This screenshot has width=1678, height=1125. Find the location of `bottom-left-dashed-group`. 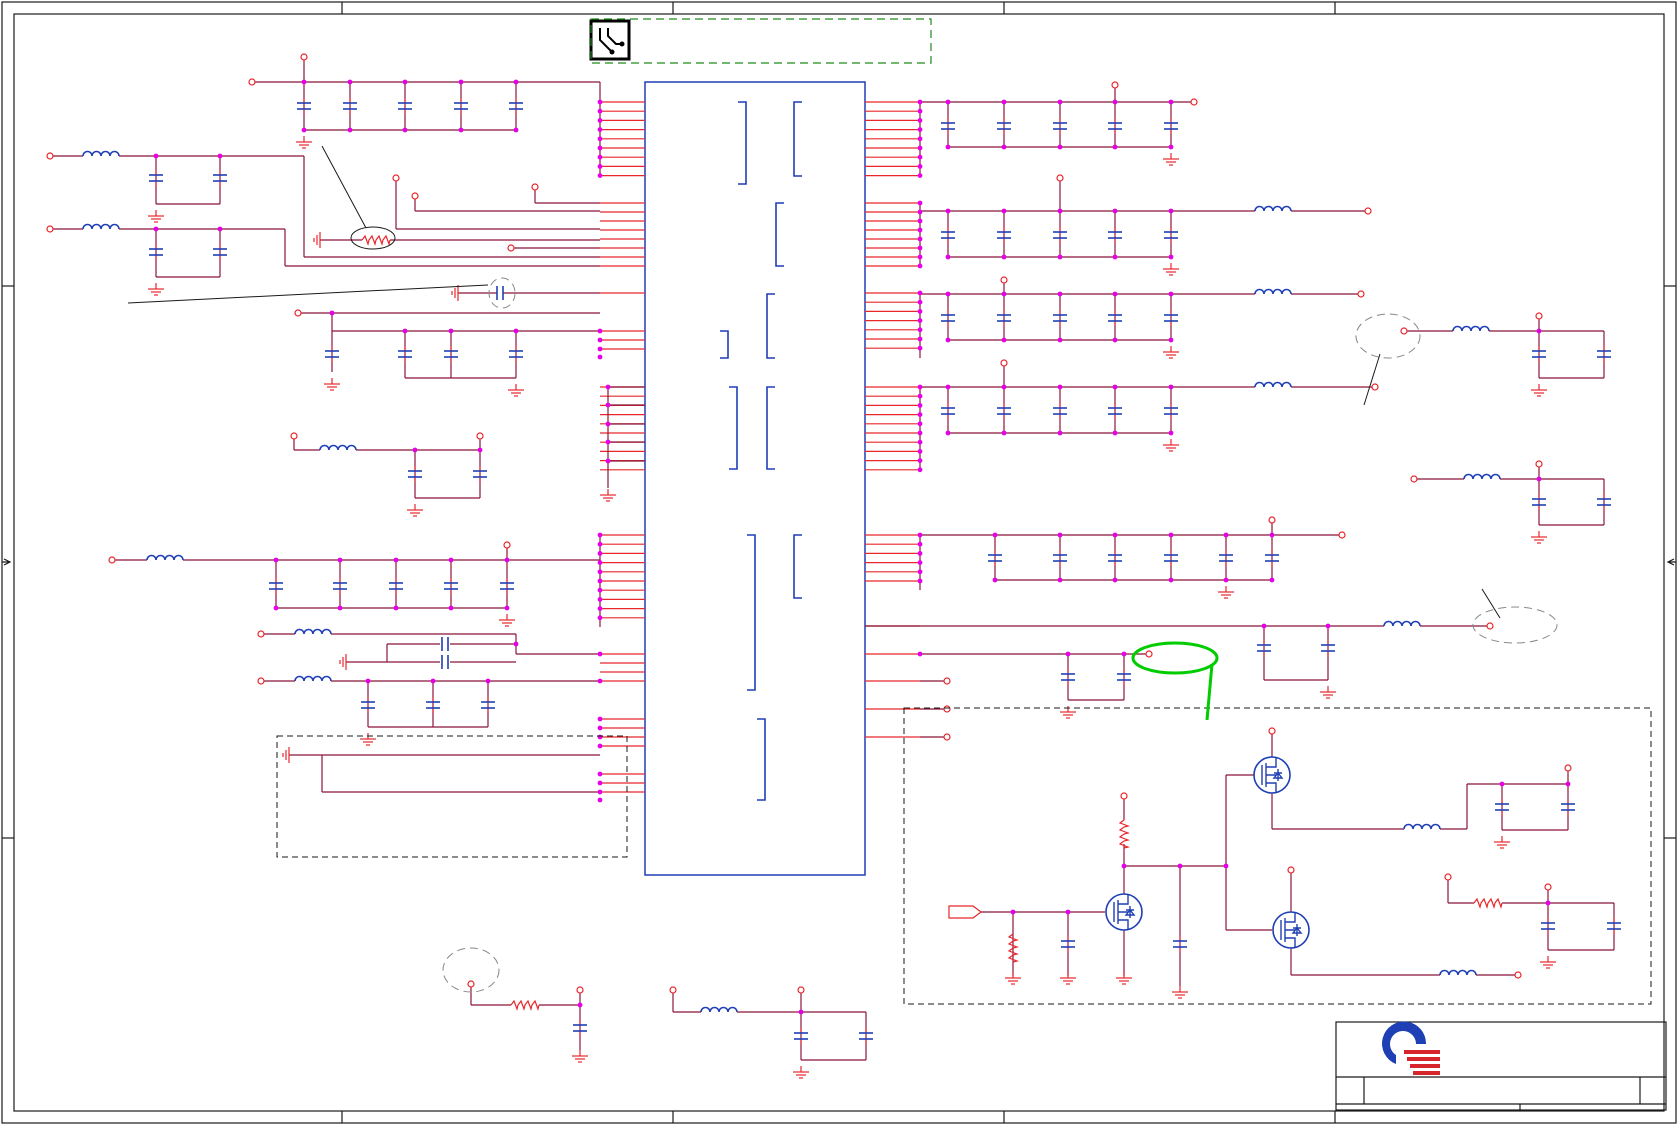

bottom-left-dashed-group is located at coordinates (452, 796).